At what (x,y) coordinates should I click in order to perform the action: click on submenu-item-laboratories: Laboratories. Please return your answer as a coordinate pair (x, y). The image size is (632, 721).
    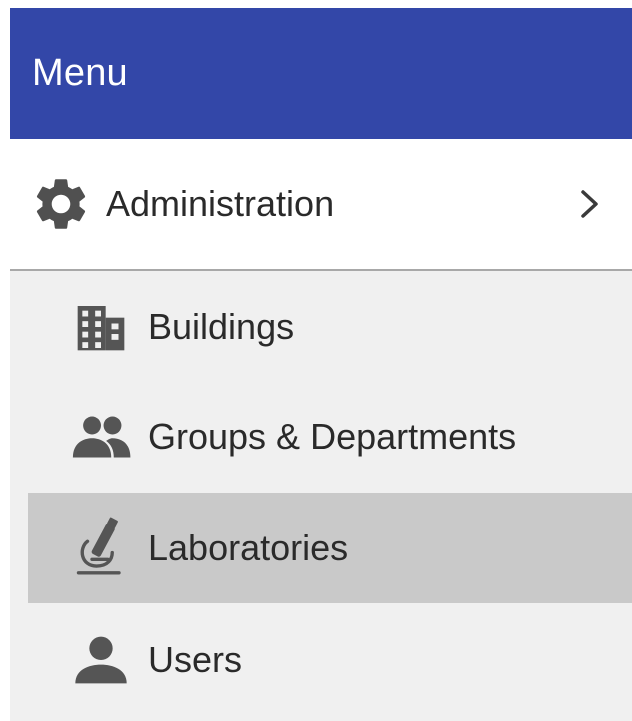
    Looking at the image, I should click on (330, 548).